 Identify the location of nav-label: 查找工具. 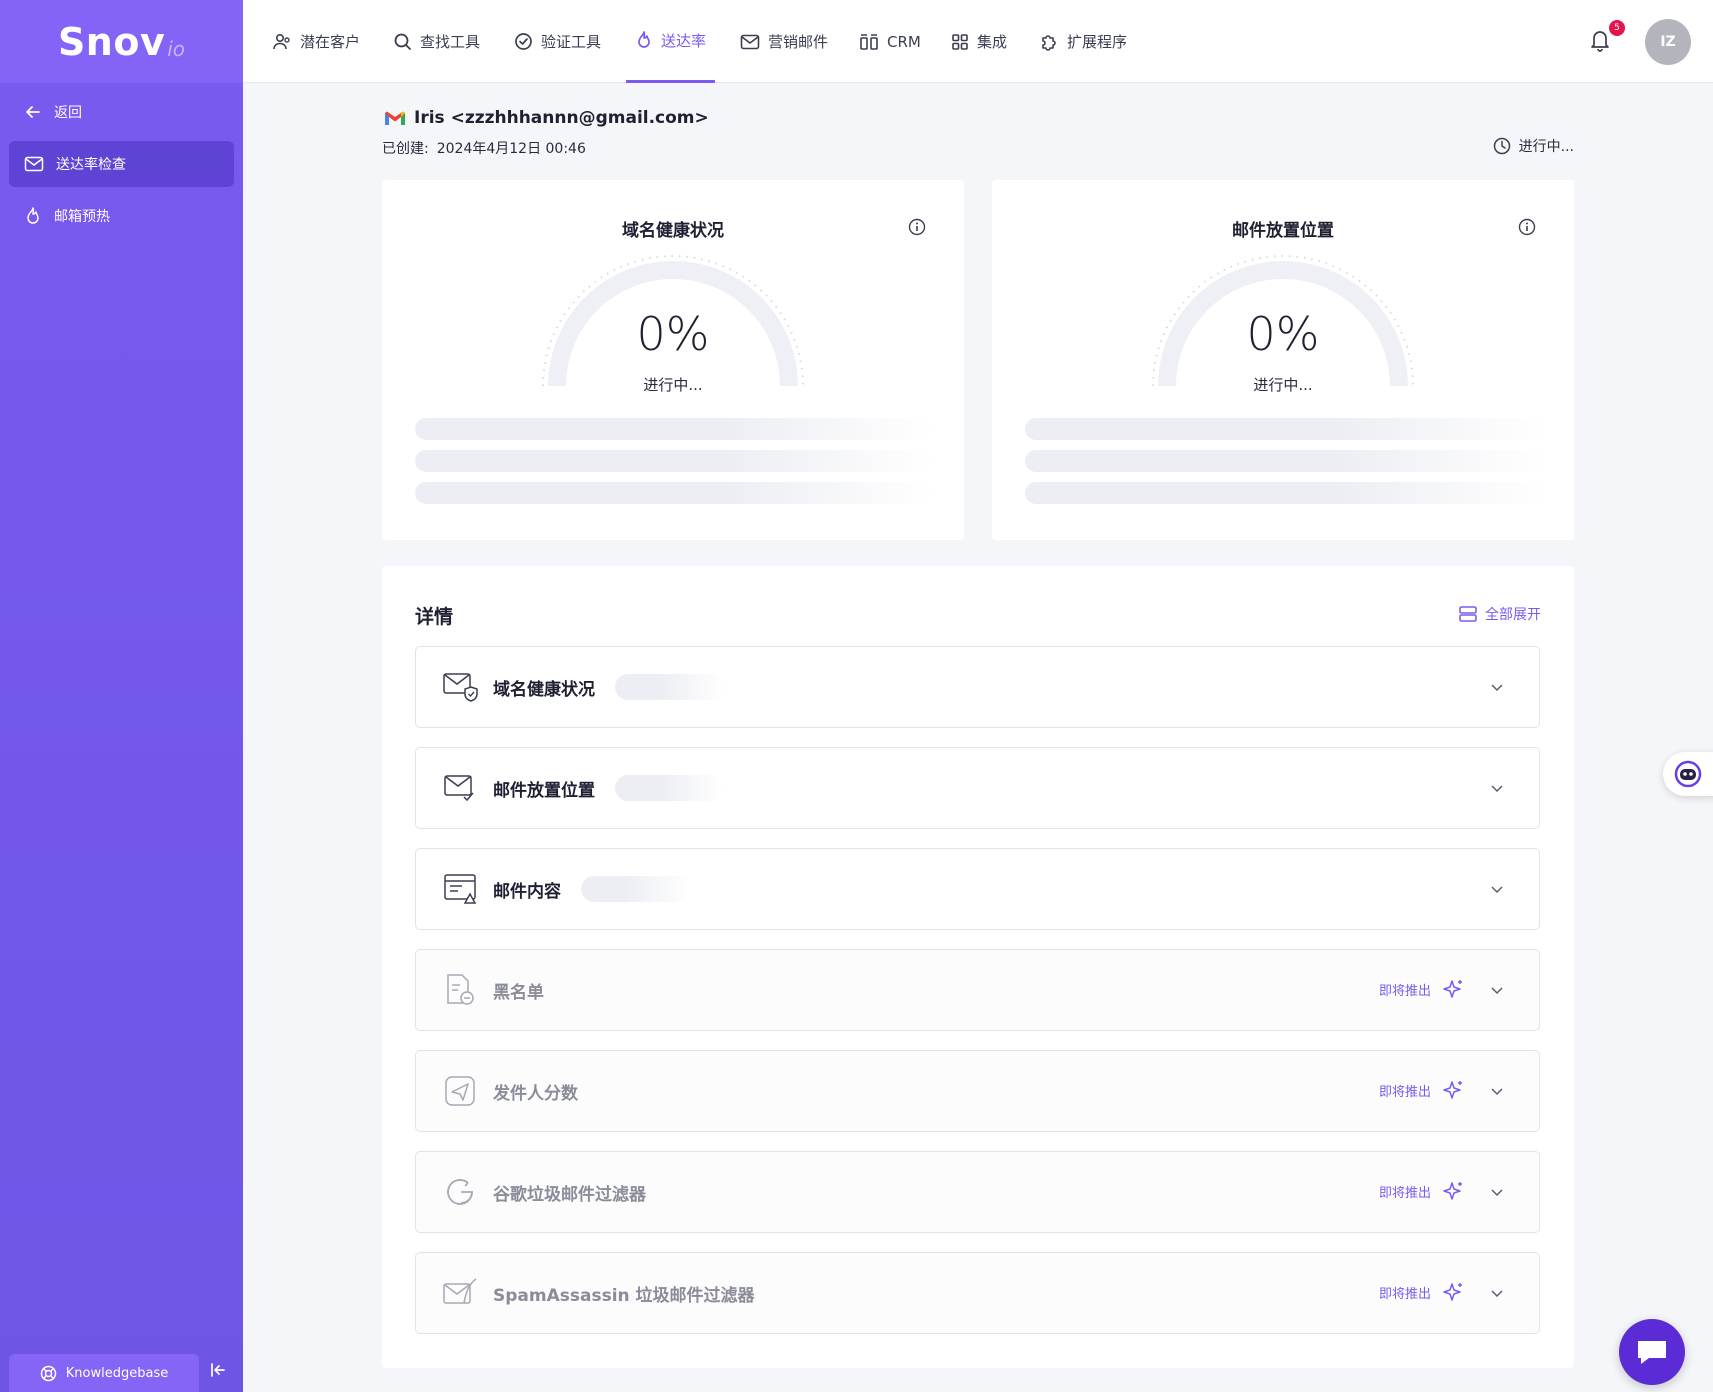
(450, 42).